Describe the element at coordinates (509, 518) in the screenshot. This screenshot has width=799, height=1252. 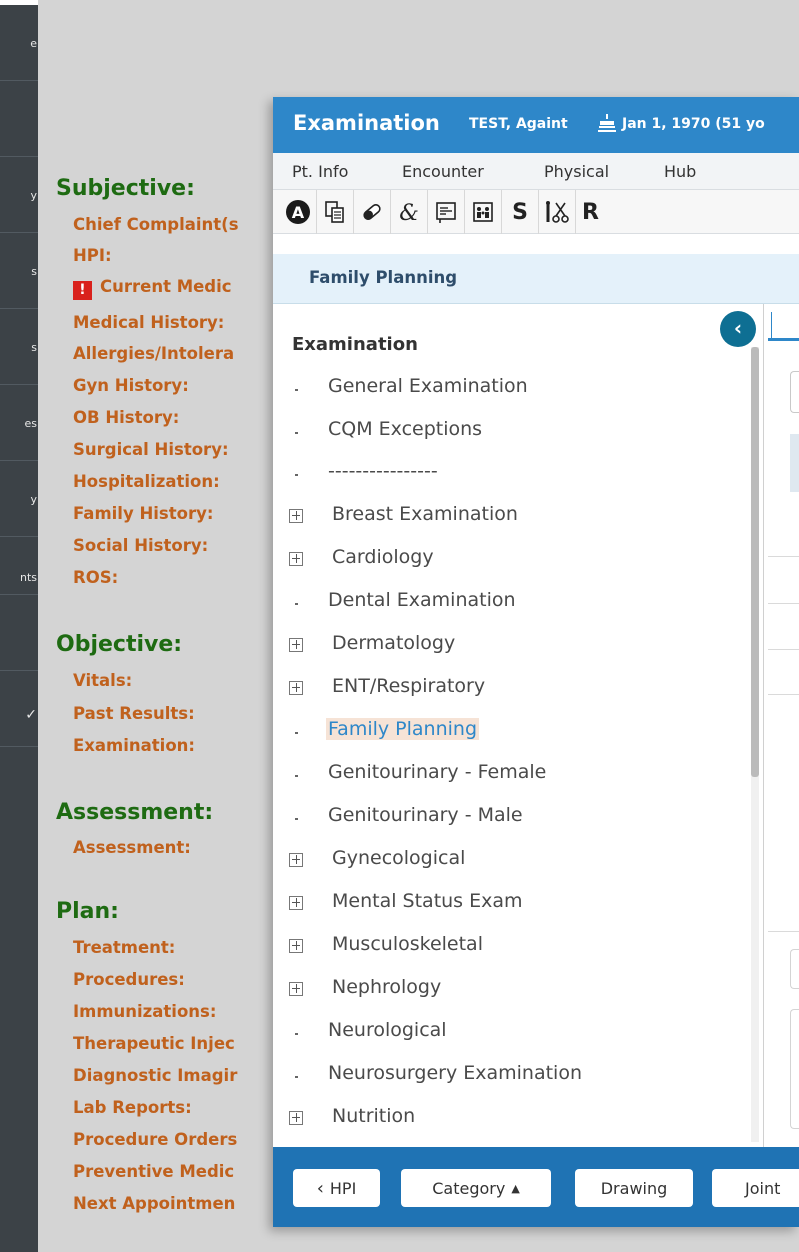
I see `tree-item: Breast Examination` at that location.